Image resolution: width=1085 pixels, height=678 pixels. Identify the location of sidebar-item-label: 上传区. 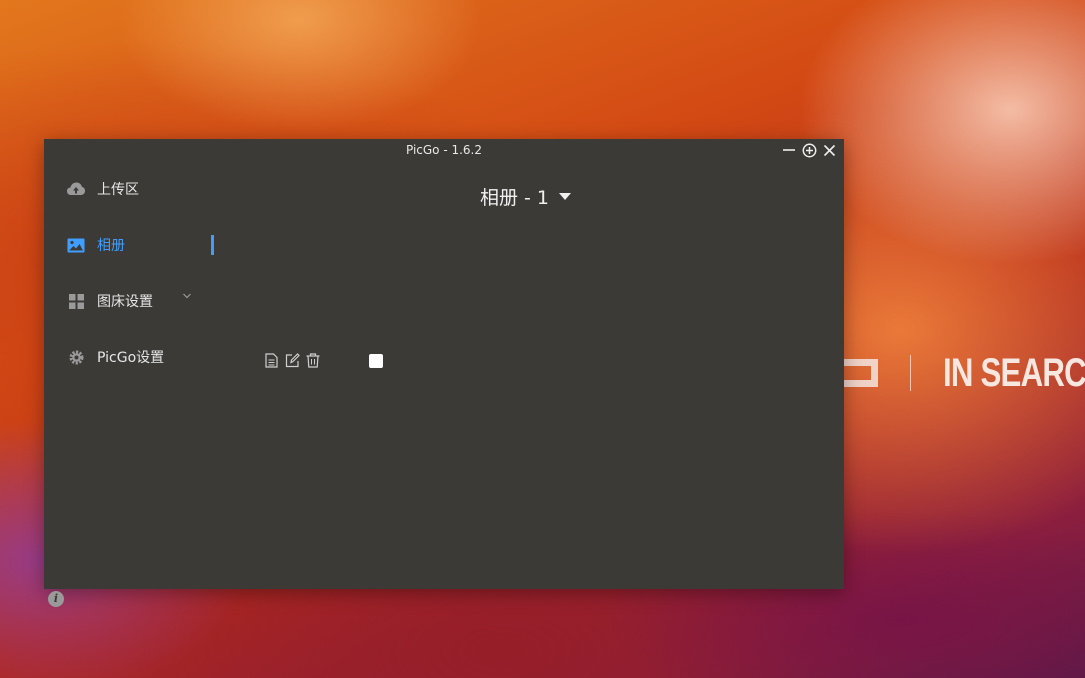
(118, 190).